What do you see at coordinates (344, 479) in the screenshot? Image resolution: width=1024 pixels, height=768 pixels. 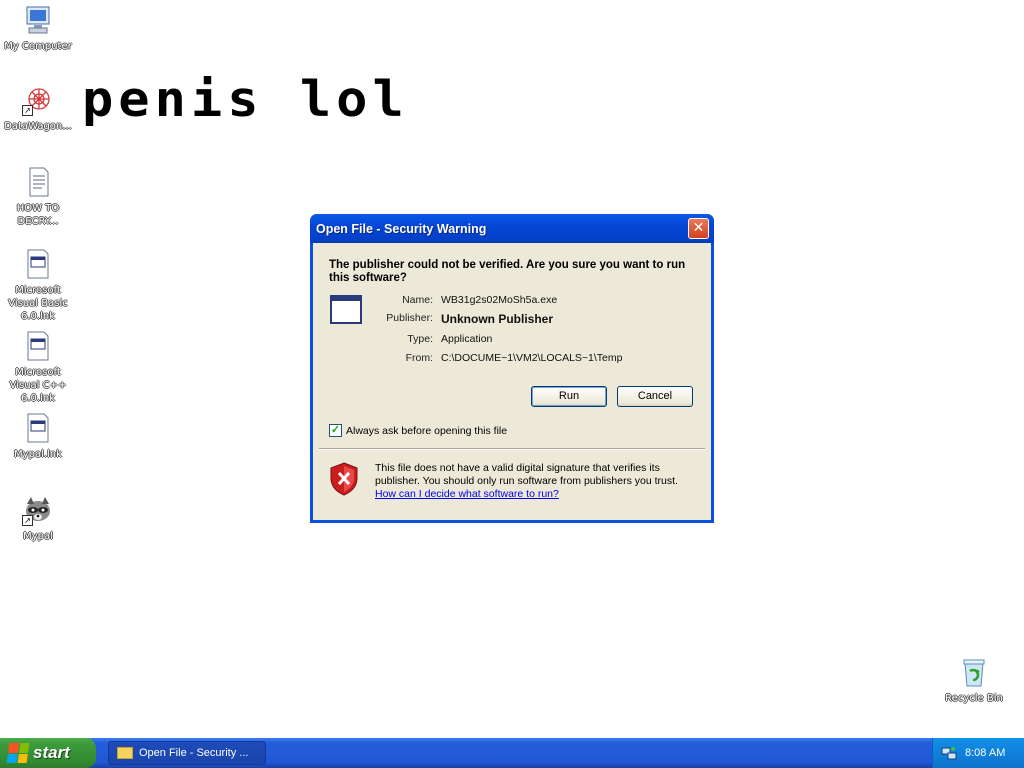 I see `security-shield-icon` at bounding box center [344, 479].